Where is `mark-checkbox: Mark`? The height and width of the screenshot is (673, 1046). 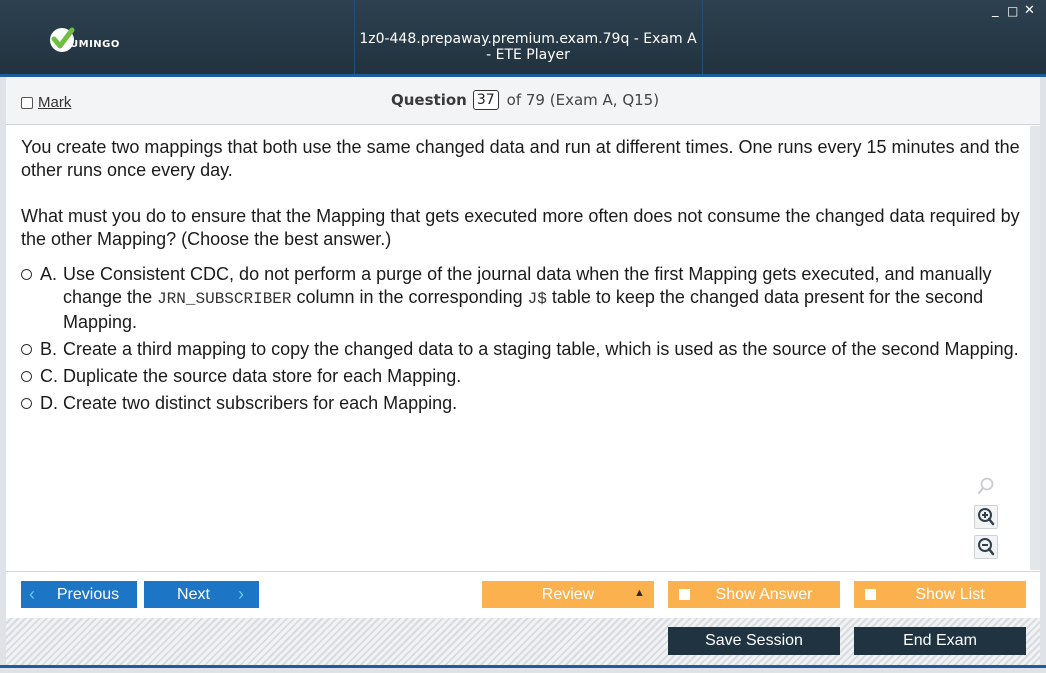
mark-checkbox: Mark is located at coordinates (46, 102).